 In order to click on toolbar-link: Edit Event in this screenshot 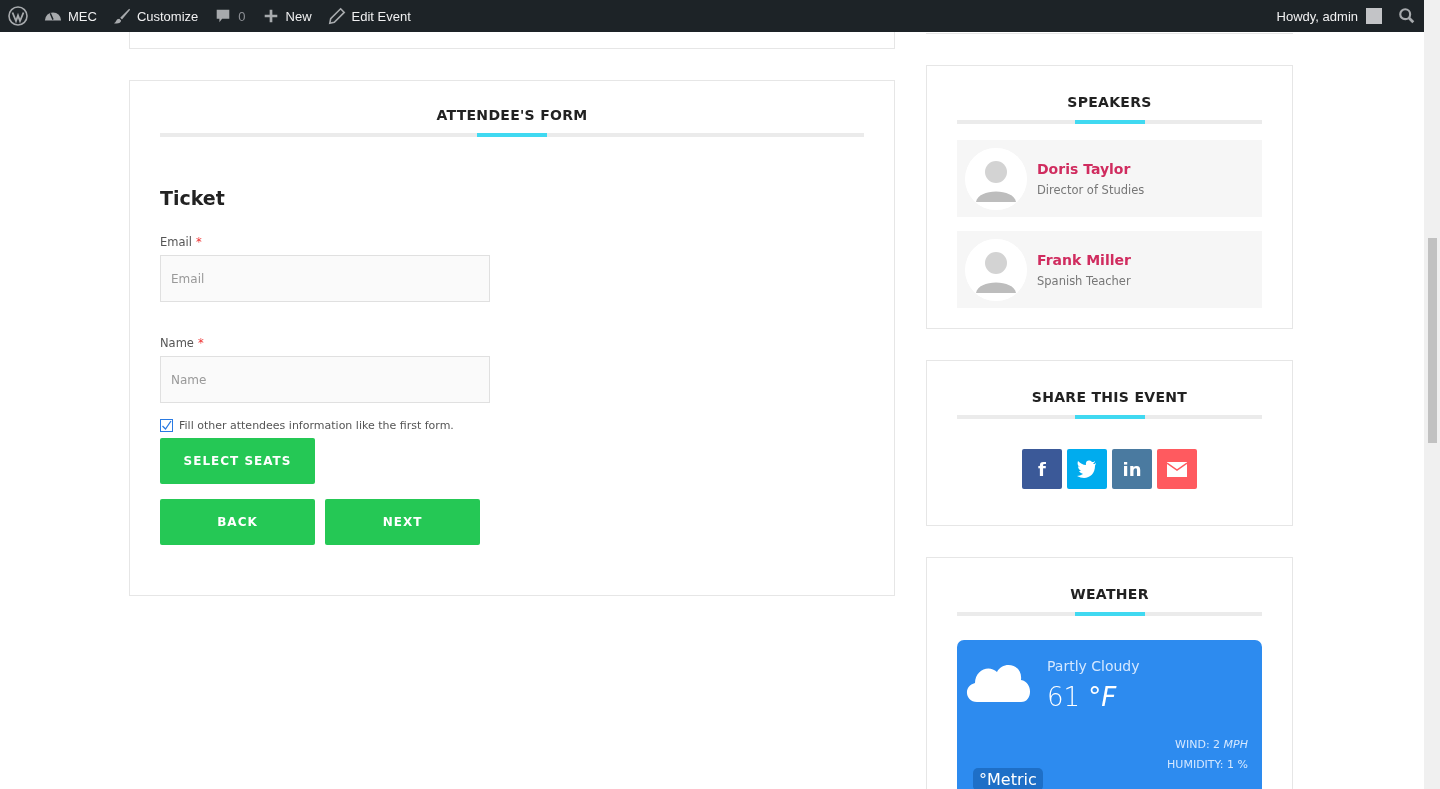, I will do `click(369, 16)`.